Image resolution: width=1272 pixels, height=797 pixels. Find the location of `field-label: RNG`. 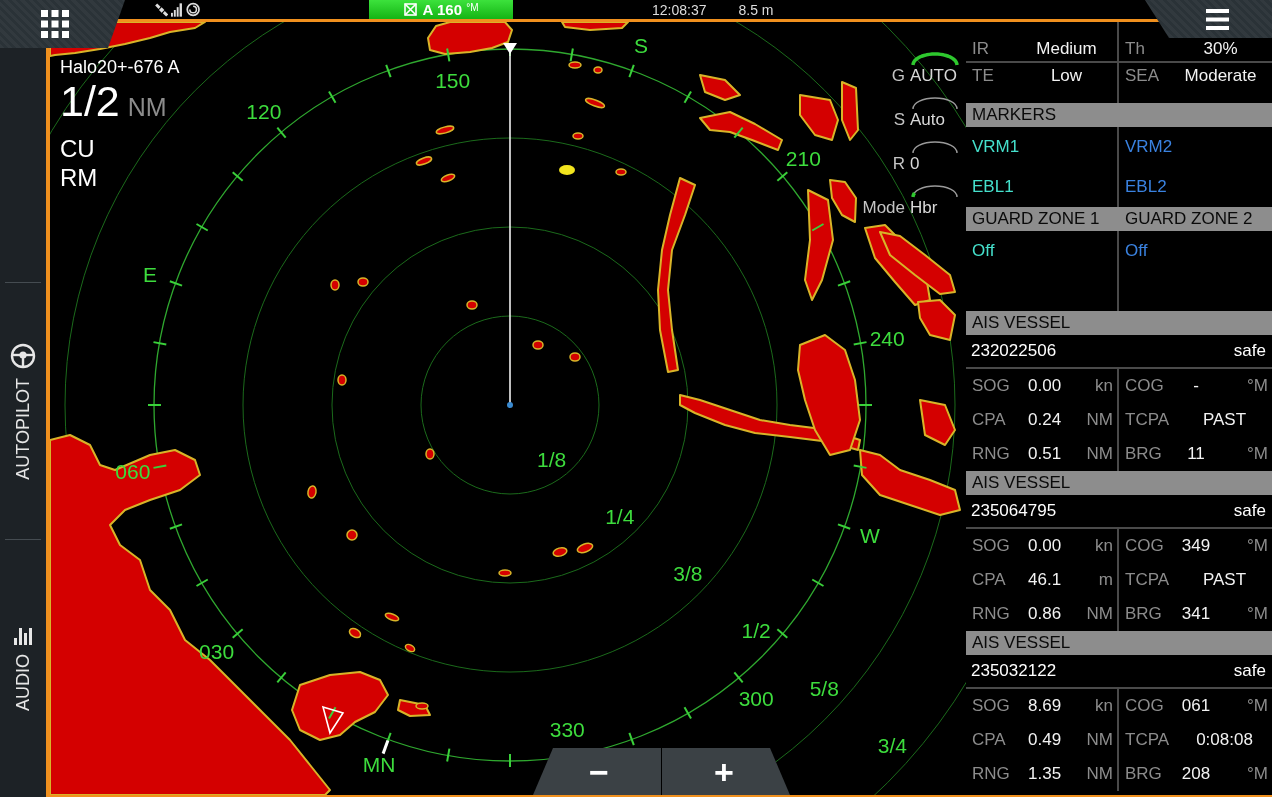

field-label: RNG is located at coordinates (991, 614).